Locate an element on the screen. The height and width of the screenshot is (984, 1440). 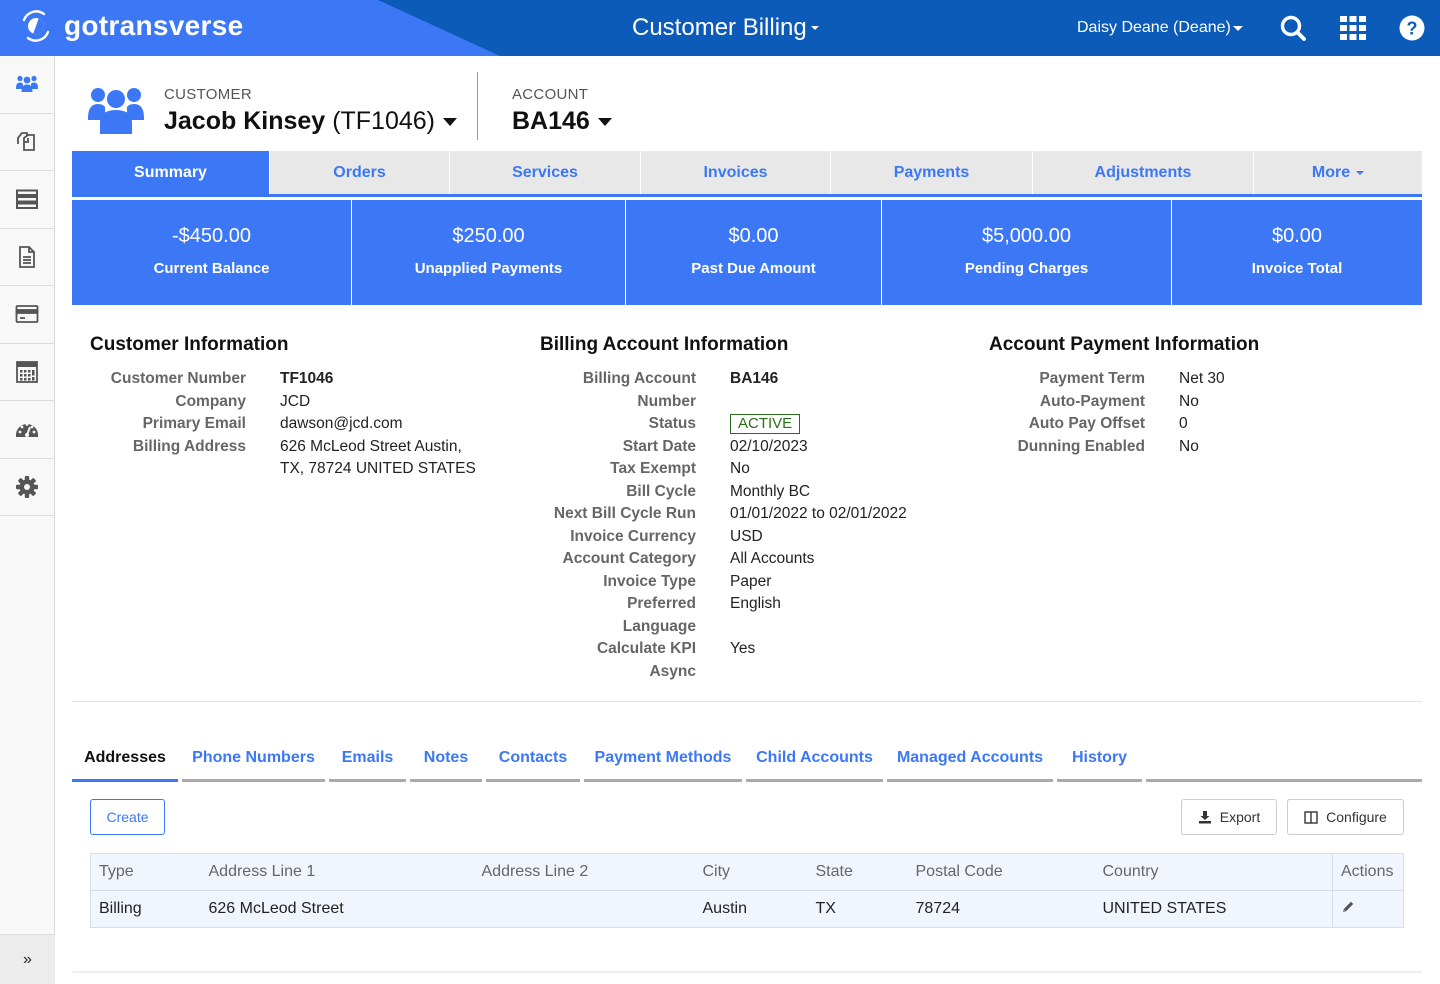
info-value: USD is located at coordinates (746, 536).